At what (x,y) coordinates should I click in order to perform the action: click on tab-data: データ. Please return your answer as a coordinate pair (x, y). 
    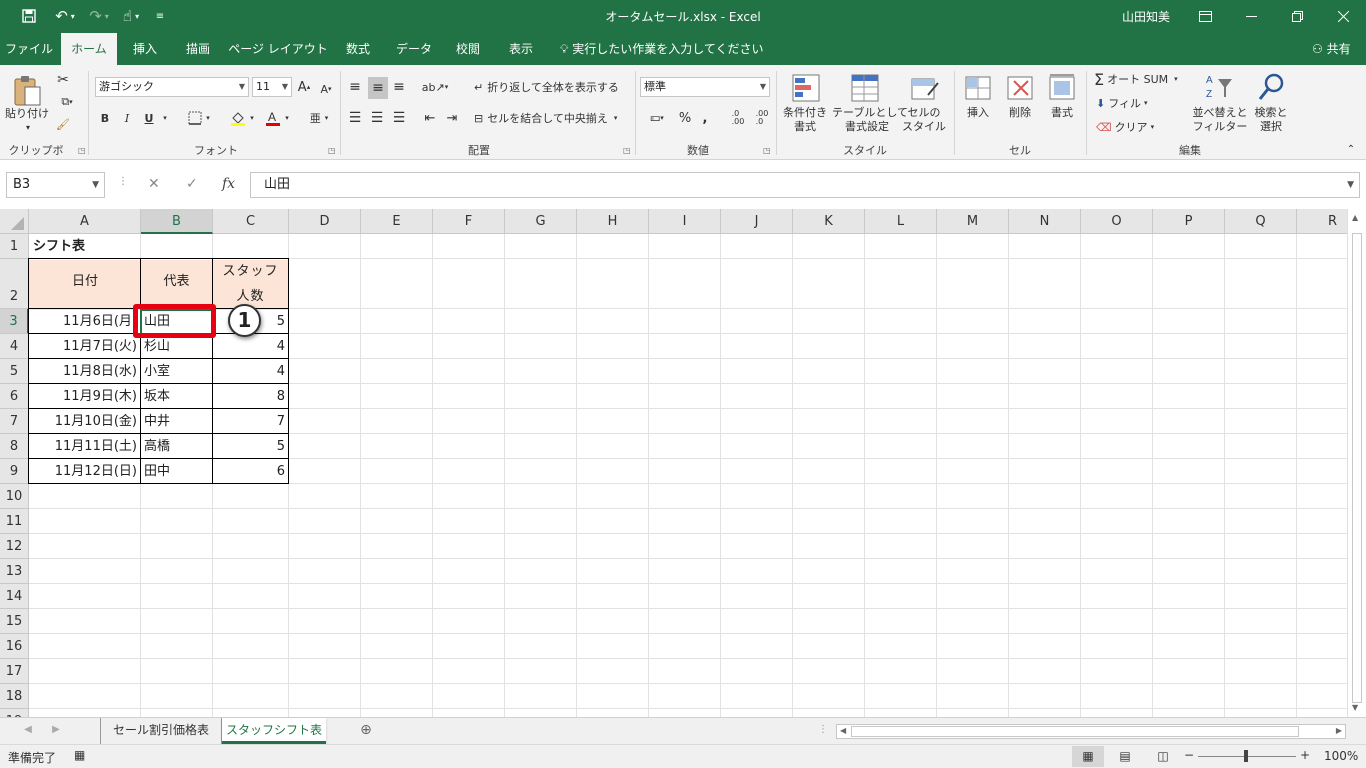
    Looking at the image, I should click on (414, 49).